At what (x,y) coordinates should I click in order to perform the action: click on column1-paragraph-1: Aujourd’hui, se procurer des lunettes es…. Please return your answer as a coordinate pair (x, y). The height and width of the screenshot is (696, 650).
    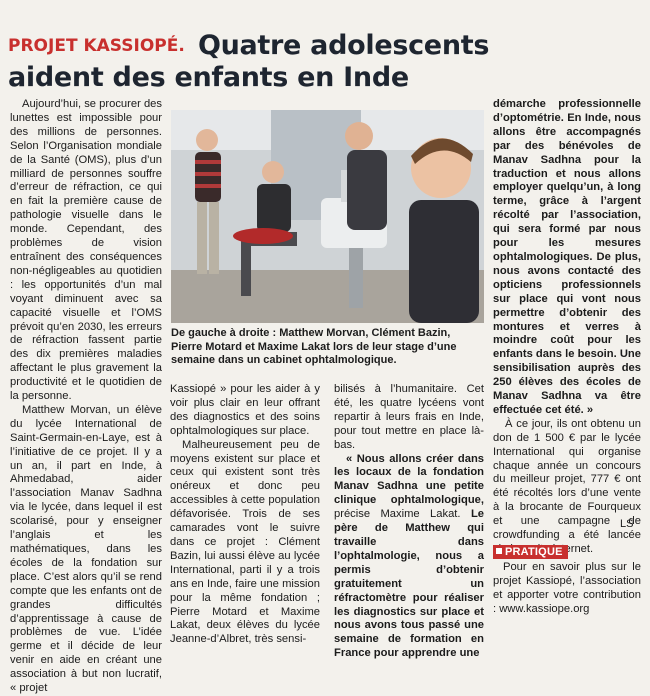
    Looking at the image, I should click on (86, 250).